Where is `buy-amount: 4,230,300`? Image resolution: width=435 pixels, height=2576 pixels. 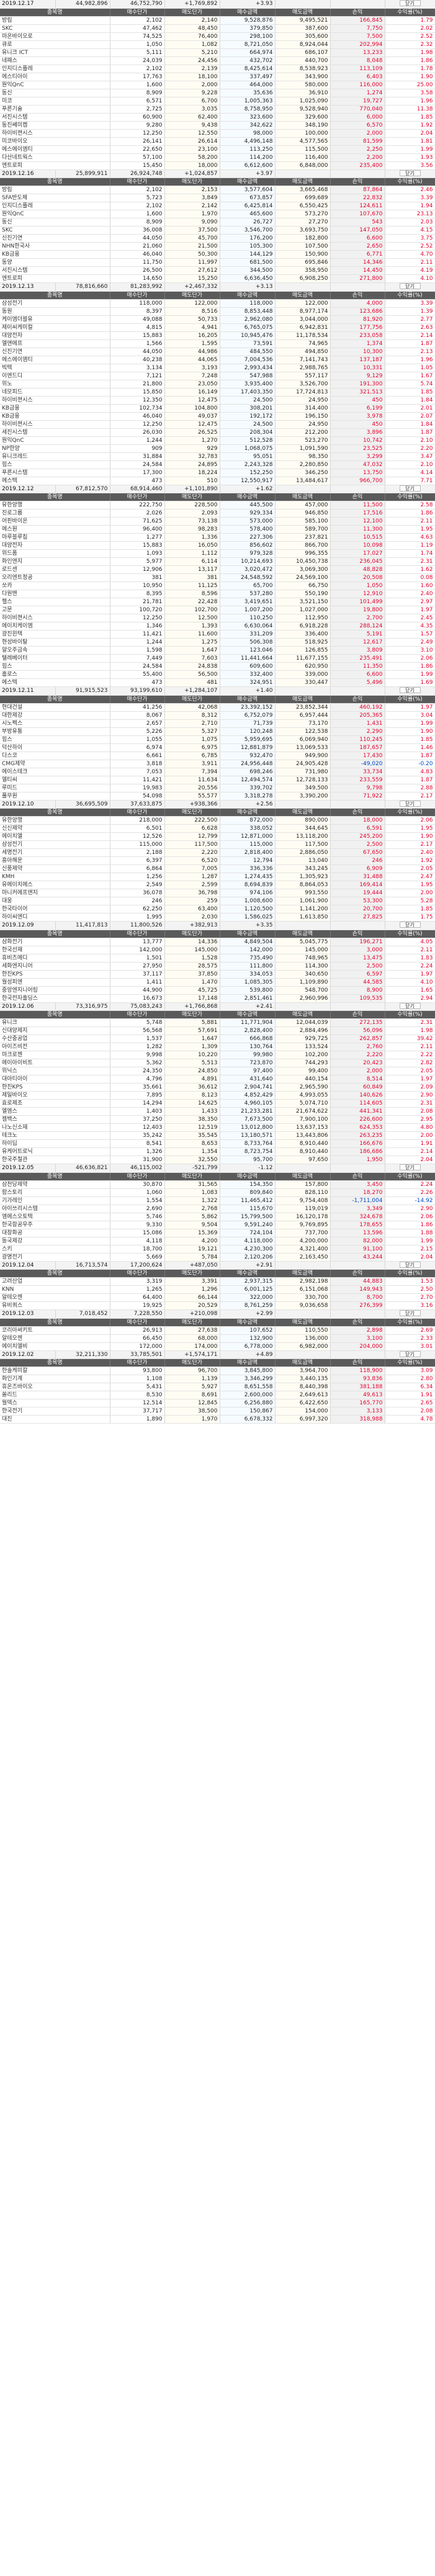
buy-amount: 4,230,300 is located at coordinates (248, 1249).